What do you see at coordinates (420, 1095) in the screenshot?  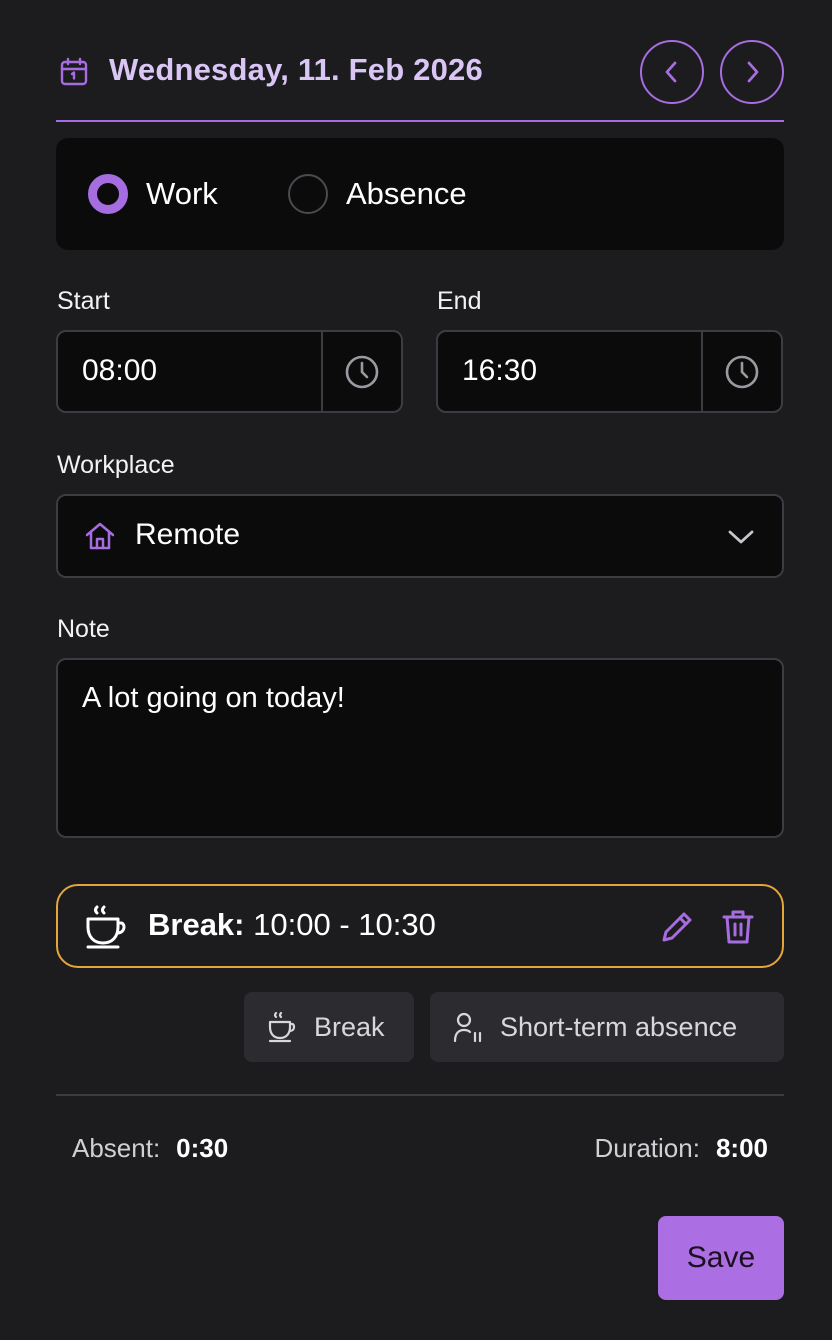 I see `divider` at bounding box center [420, 1095].